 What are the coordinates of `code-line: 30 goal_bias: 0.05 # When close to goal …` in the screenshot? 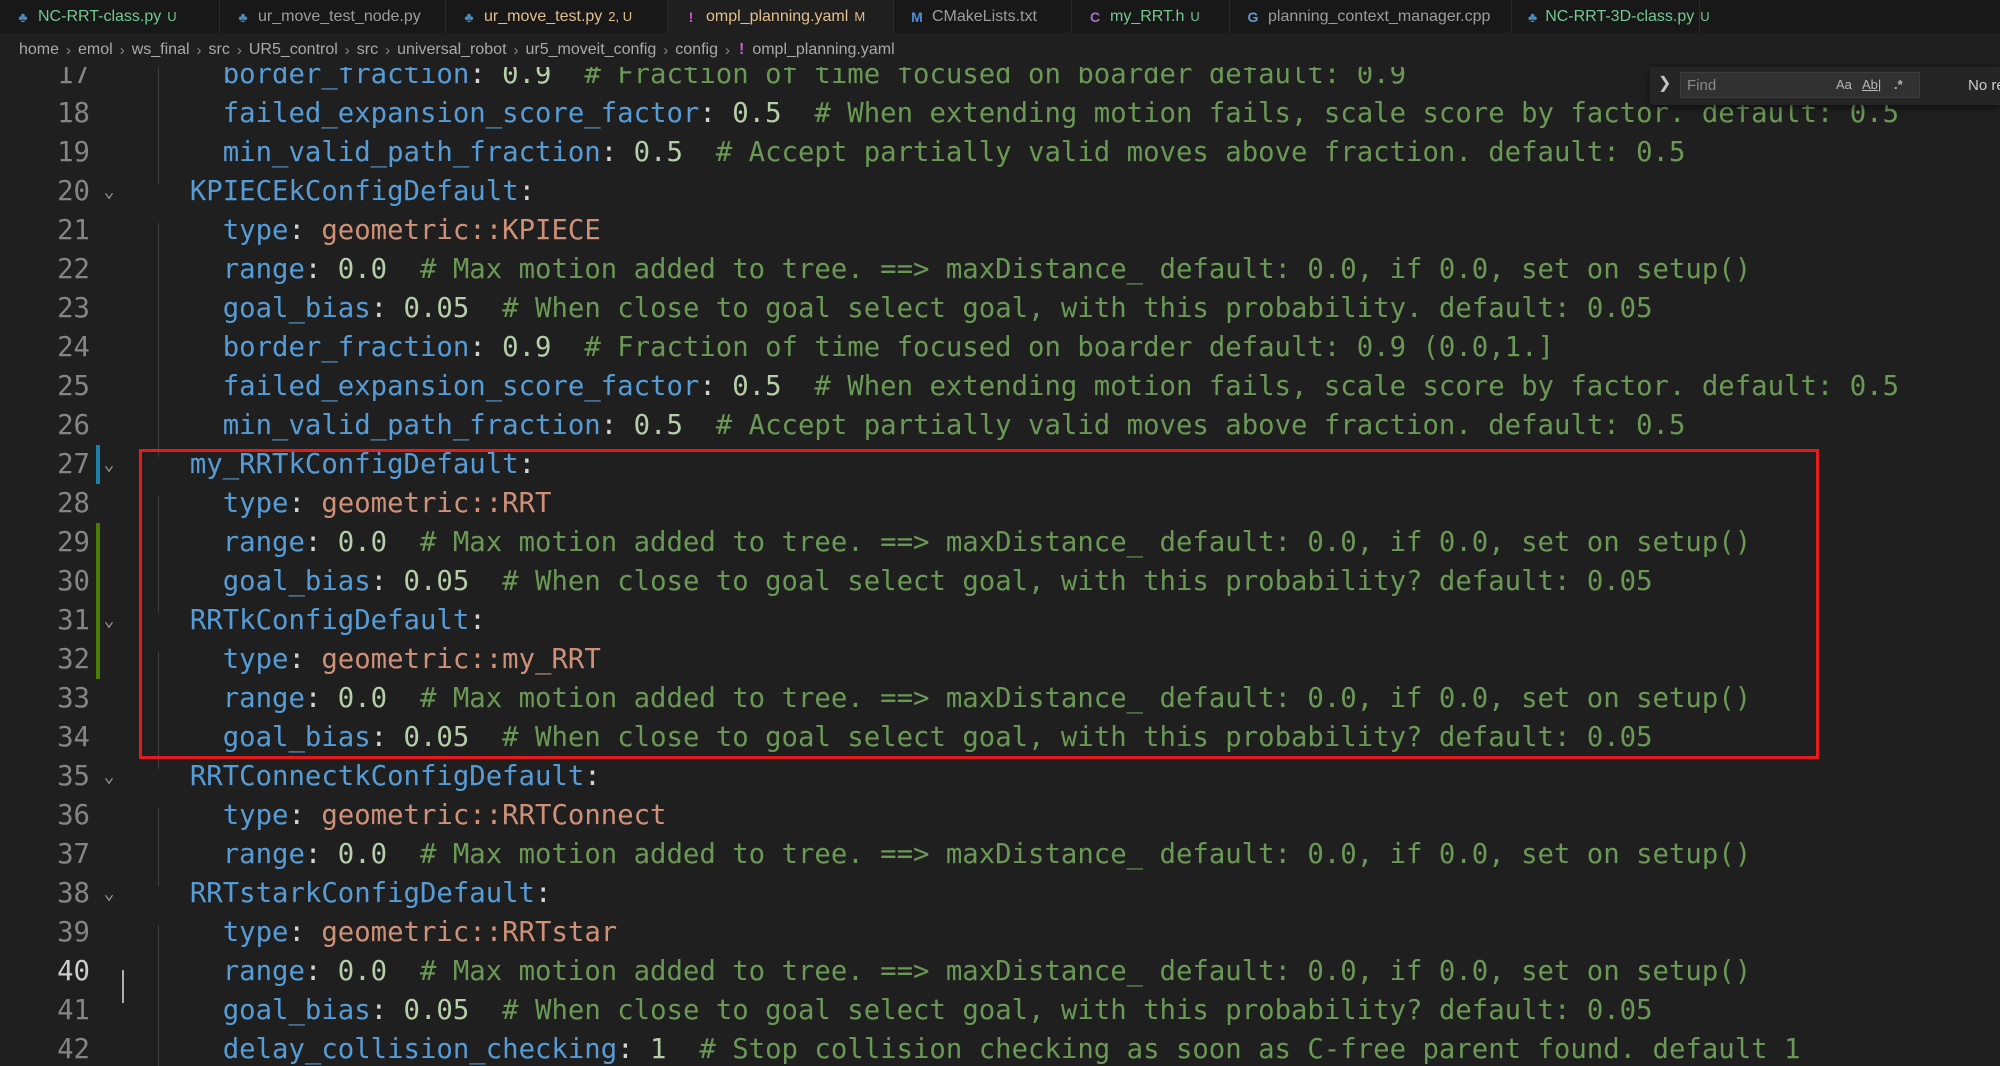 It's located at (1000, 581).